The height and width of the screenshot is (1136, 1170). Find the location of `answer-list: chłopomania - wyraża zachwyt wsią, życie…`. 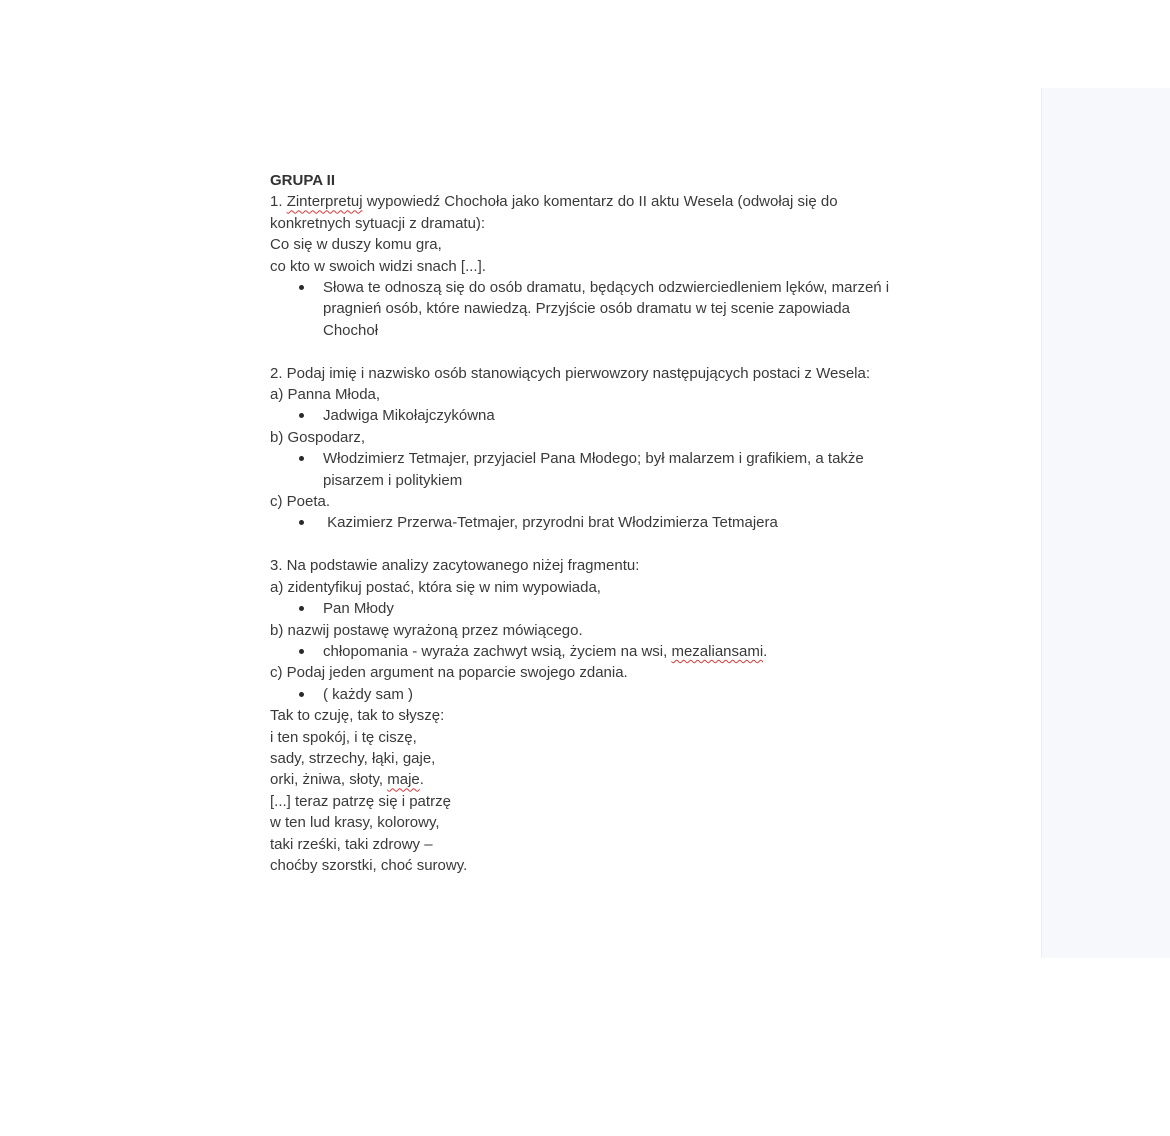

answer-list: chłopomania - wyraża zachwyt wsią, życie… is located at coordinates (615, 651).